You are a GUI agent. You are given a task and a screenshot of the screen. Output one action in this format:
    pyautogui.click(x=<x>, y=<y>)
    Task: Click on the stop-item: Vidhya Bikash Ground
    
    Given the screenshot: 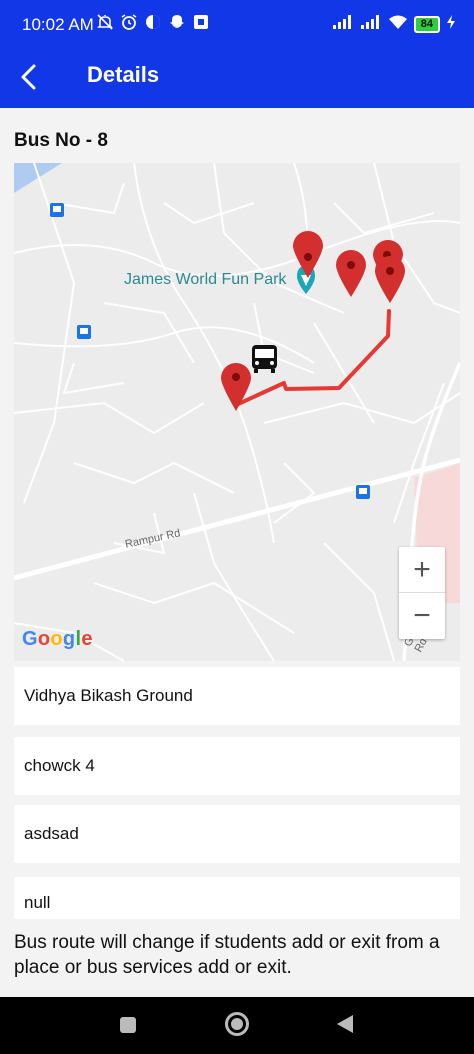 What is the action you would take?
    pyautogui.click(x=237, y=696)
    